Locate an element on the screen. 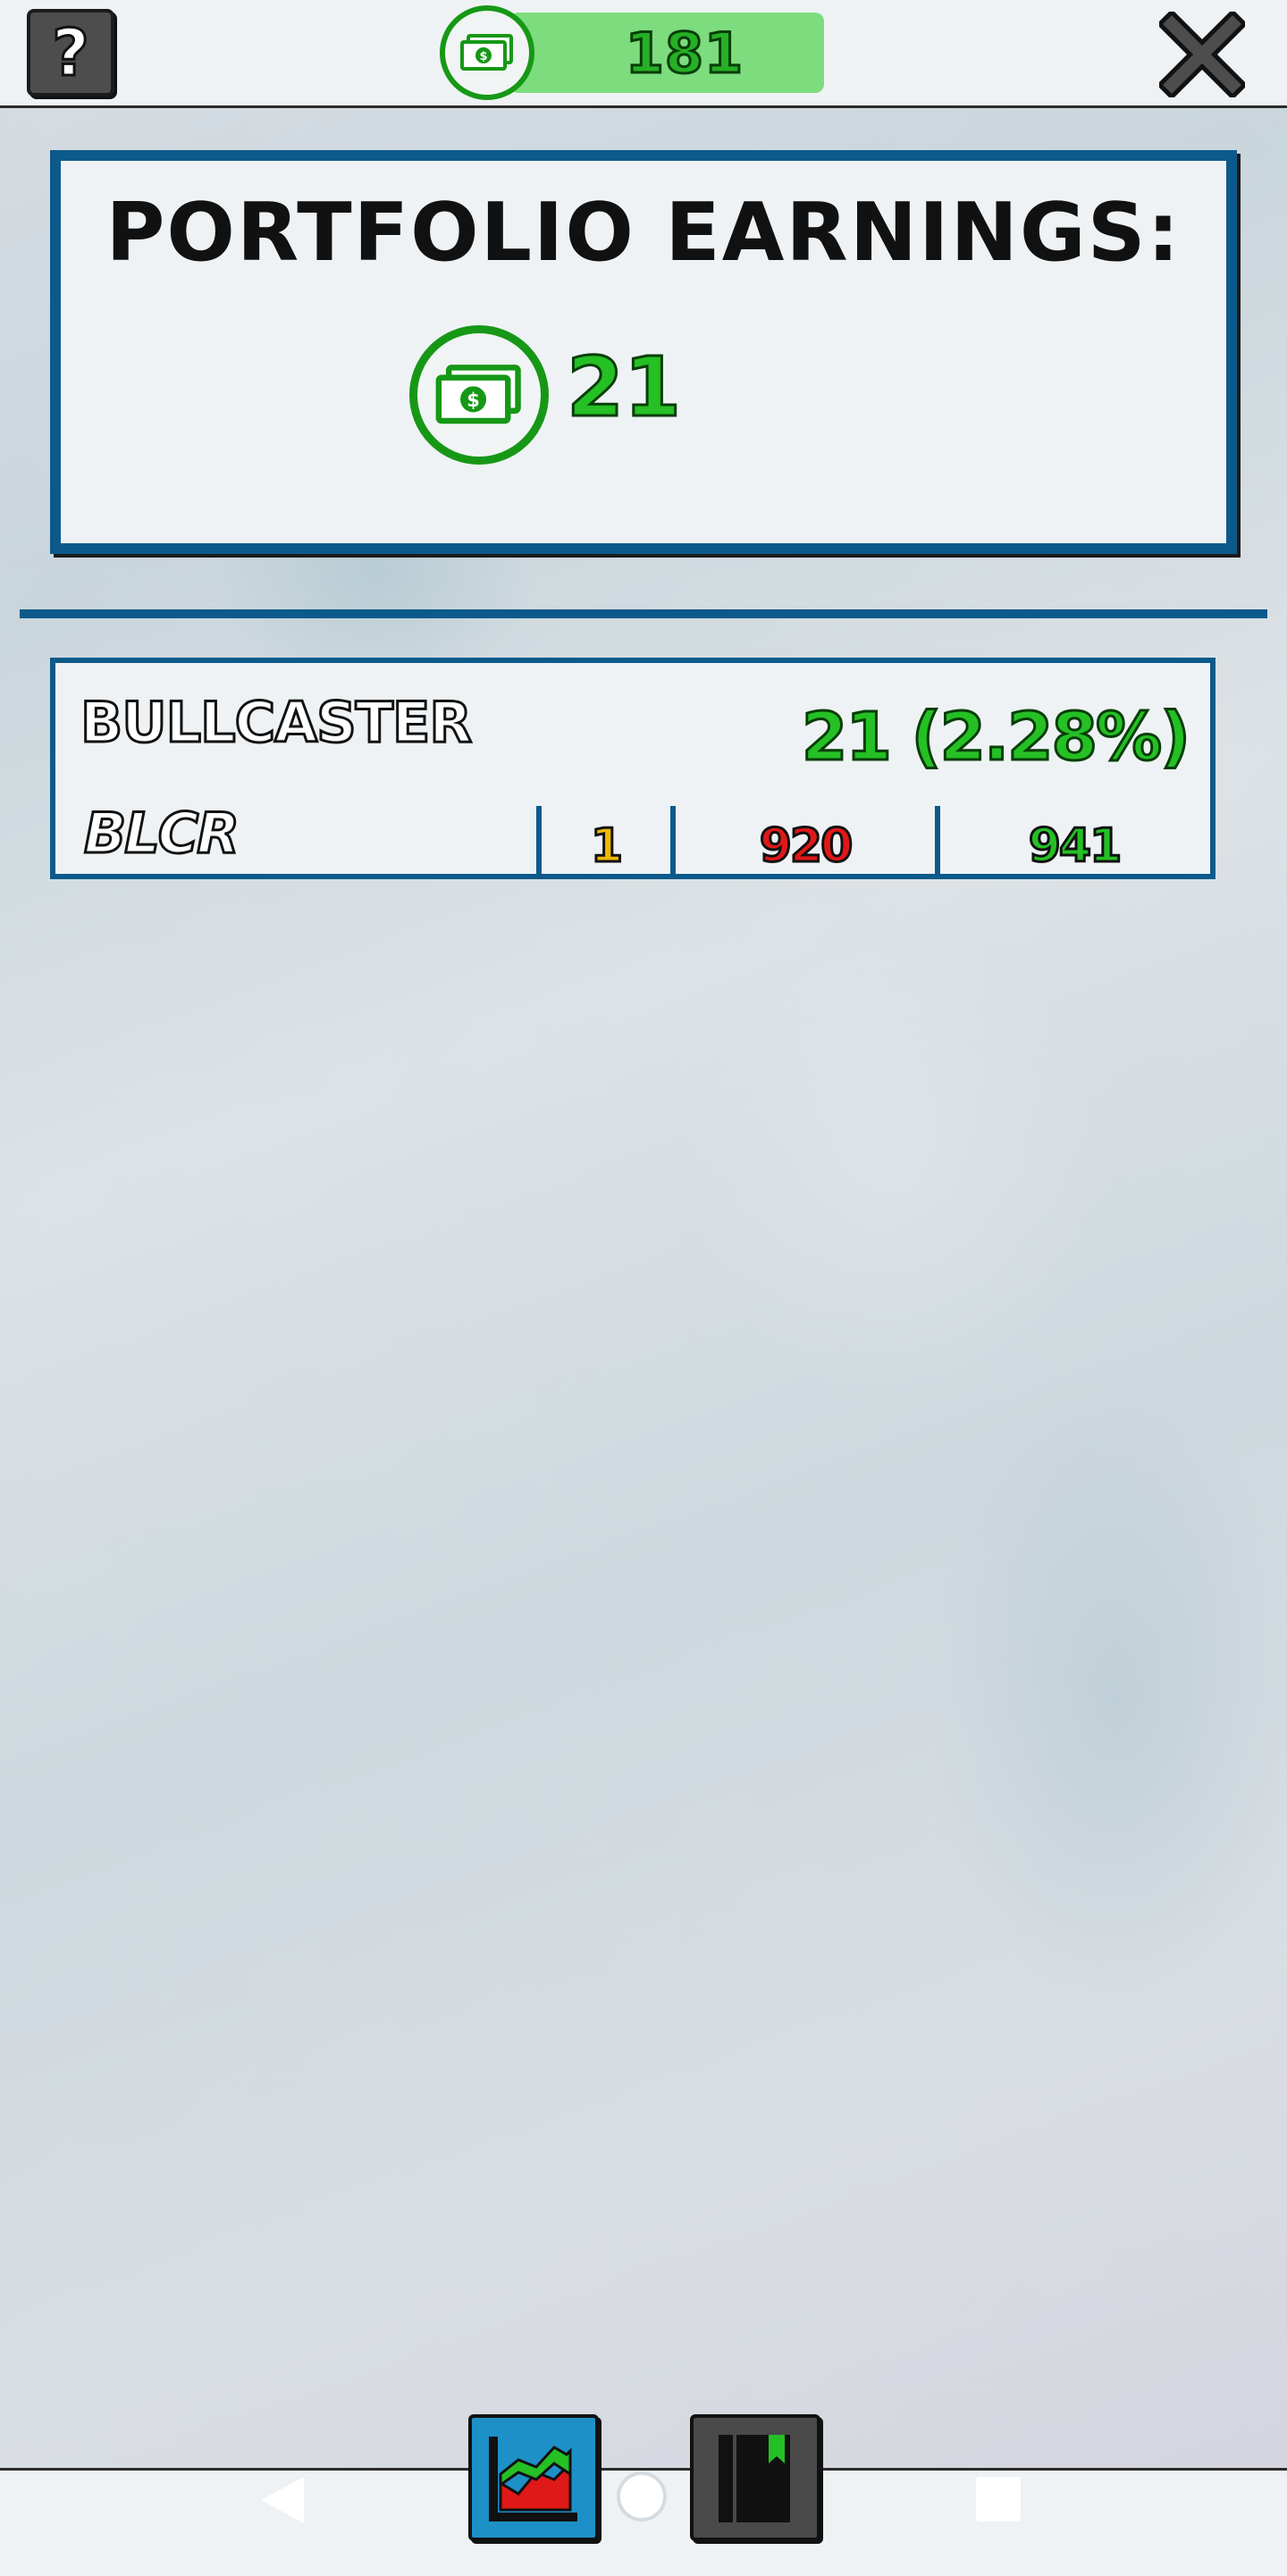  help-button: ? is located at coordinates (70, 52).